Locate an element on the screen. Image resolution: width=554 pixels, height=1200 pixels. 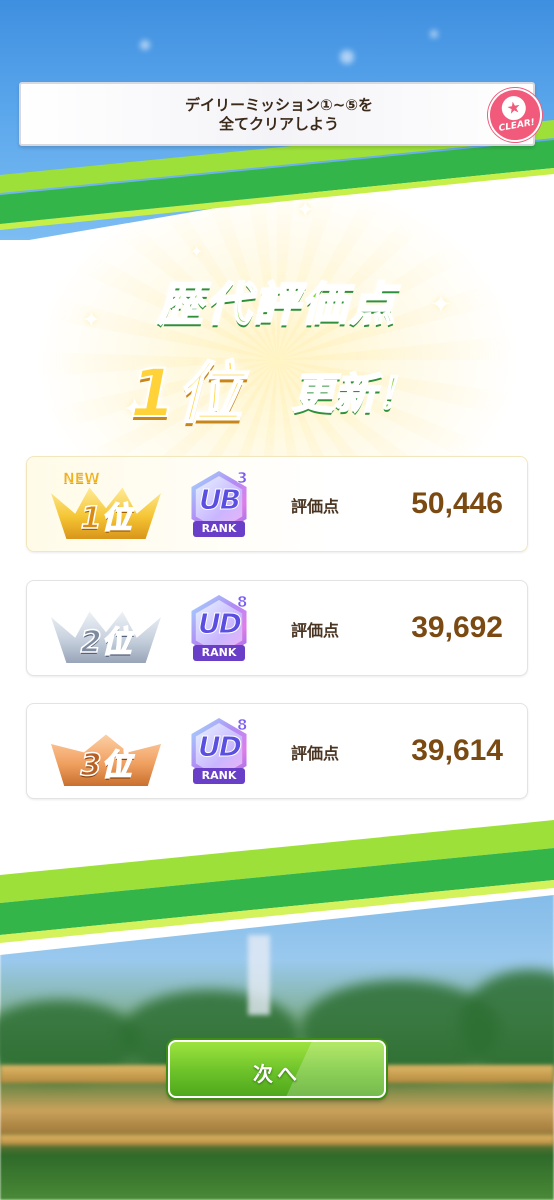
star-icon: ★ is located at coordinates (513, 108).